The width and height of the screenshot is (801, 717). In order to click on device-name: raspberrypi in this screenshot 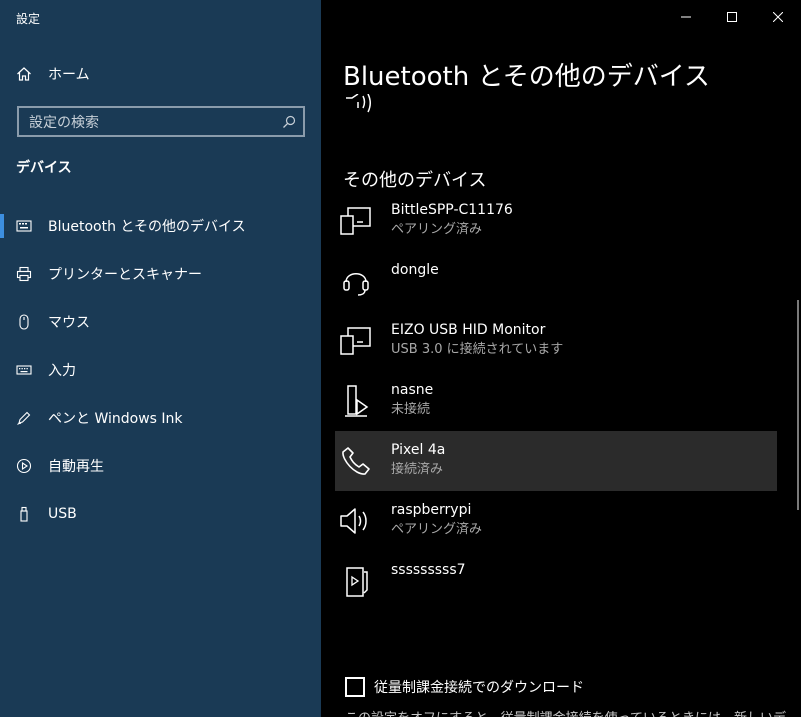, I will do `click(431, 510)`.